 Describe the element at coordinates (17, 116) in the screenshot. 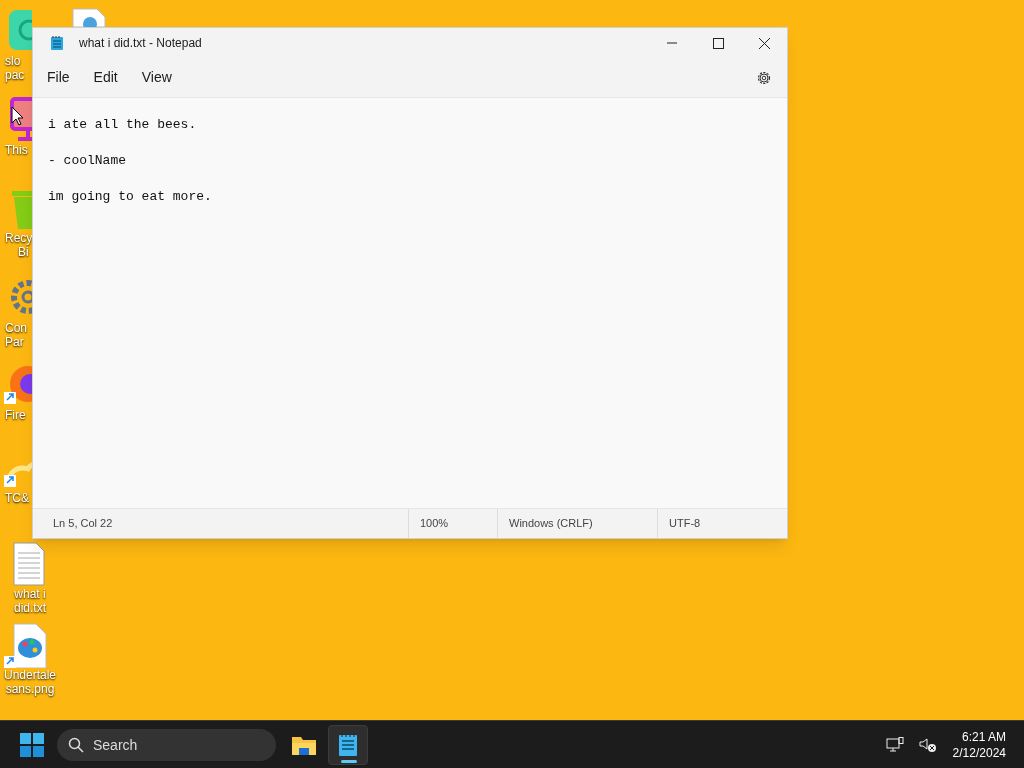

I see `cursor-icon` at that location.